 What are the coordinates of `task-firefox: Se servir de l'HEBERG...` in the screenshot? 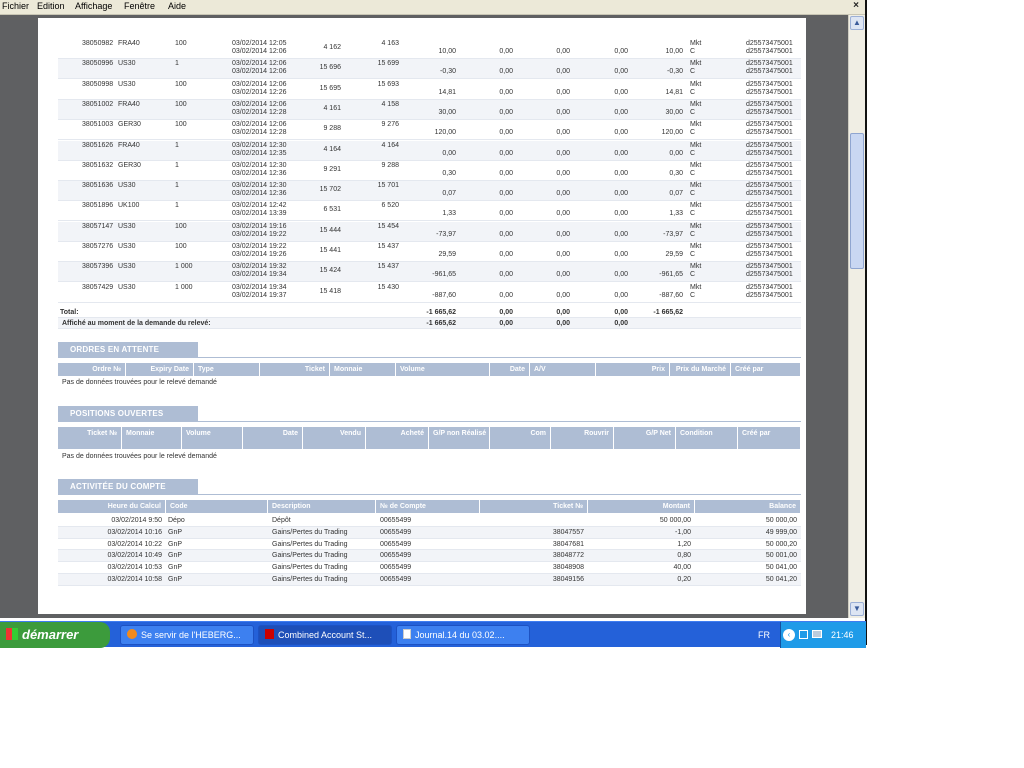 It's located at (187, 635).